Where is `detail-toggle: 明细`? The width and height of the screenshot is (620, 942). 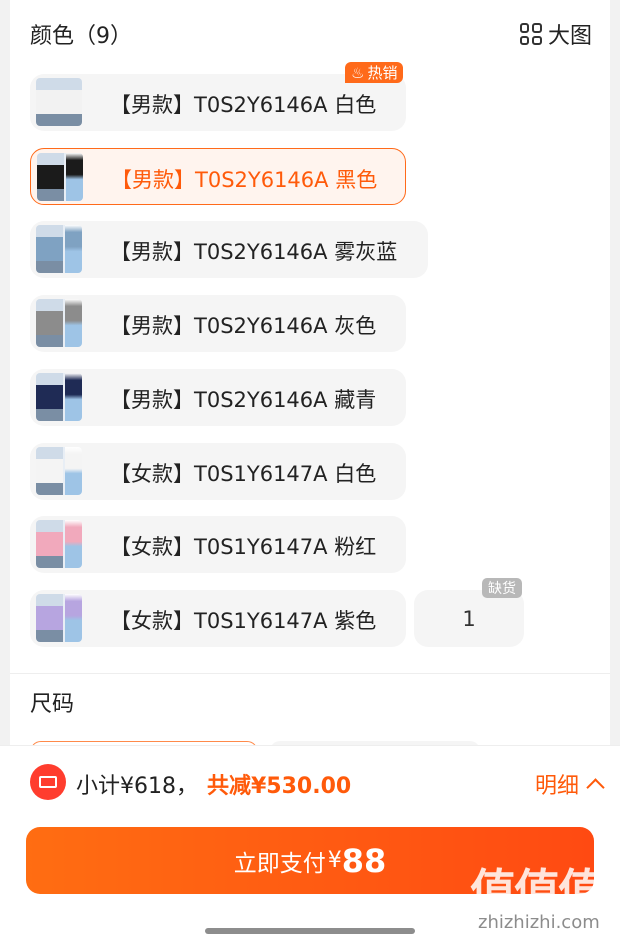 detail-toggle: 明细 is located at coordinates (569, 784).